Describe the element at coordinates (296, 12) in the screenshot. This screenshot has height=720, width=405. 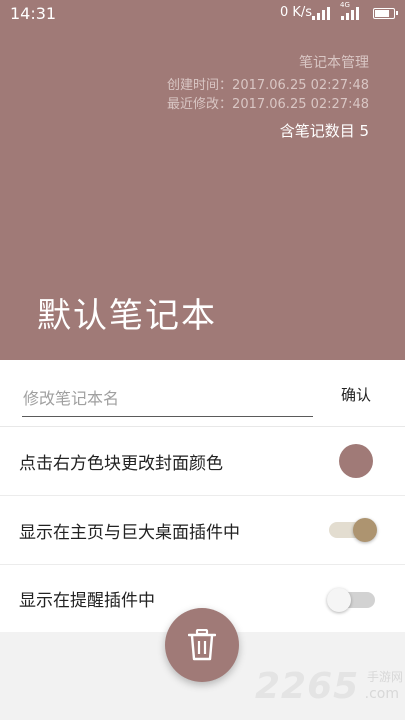
I see `net-speed: 0 K/s` at that location.